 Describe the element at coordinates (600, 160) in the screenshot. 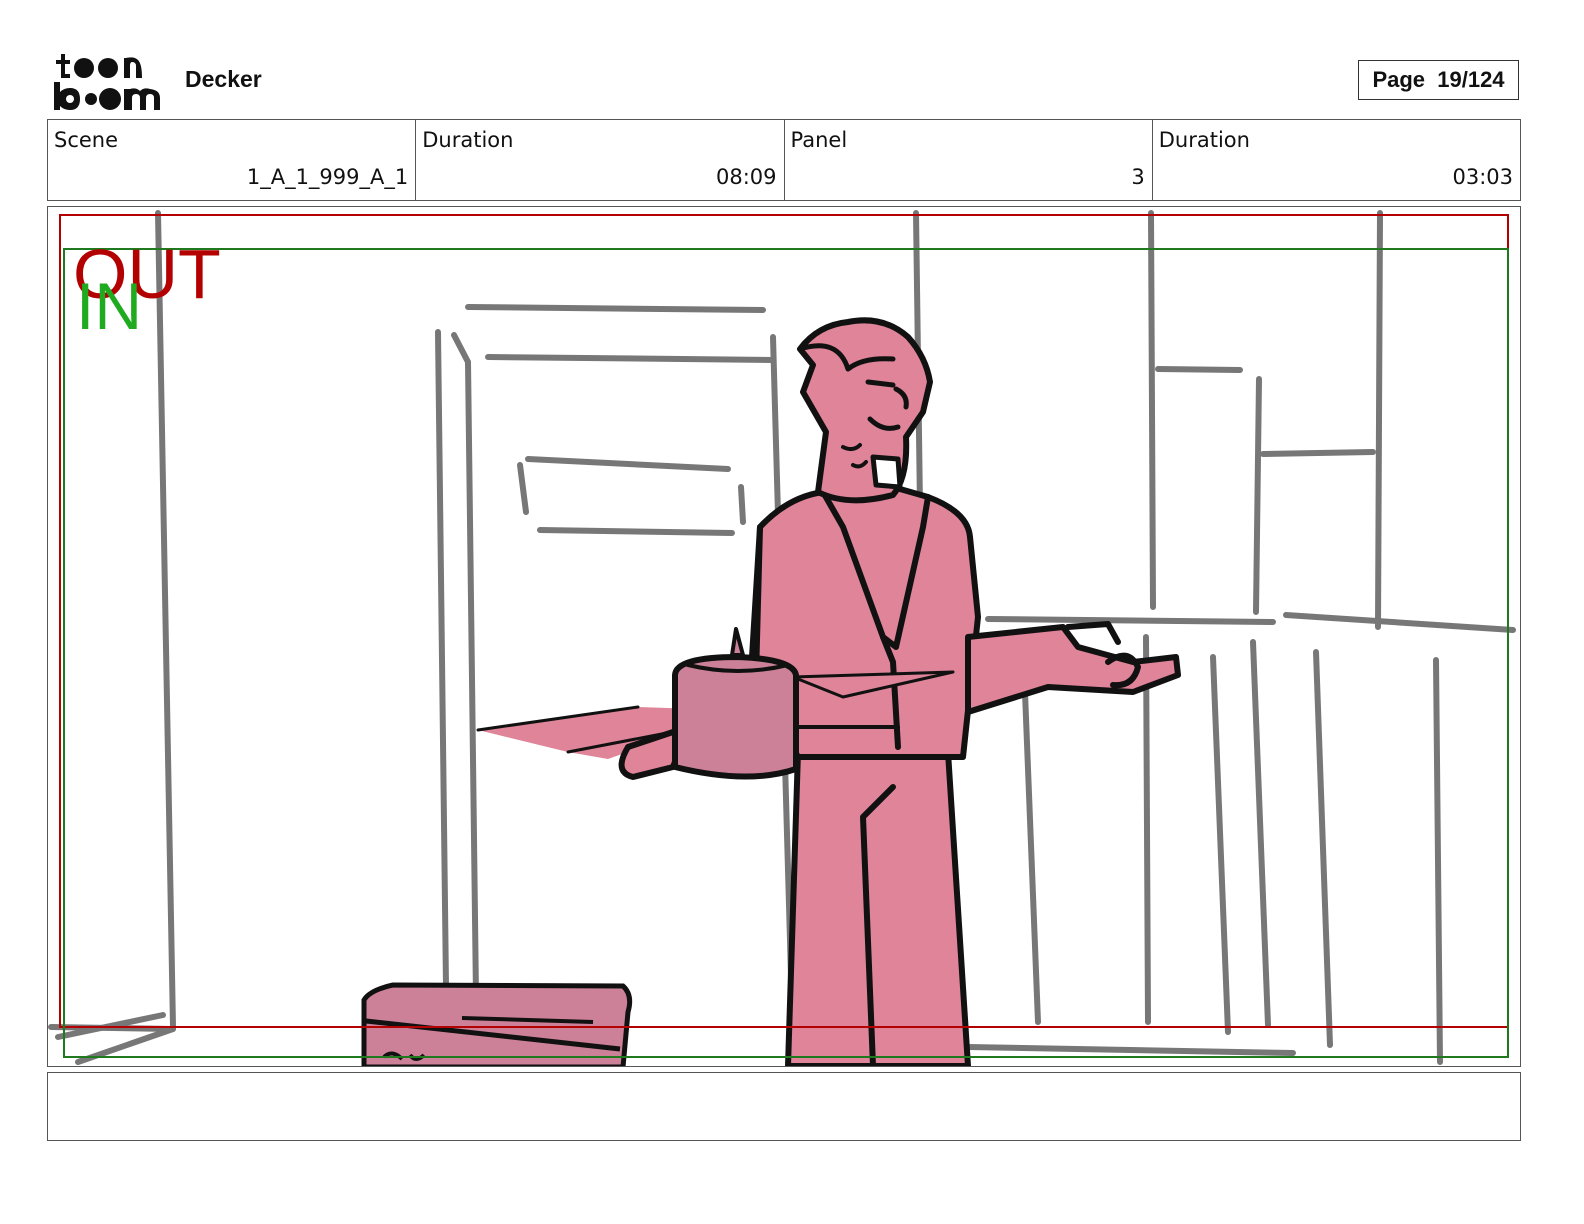

I see `scene-duration-cell: Duration 08:09` at that location.